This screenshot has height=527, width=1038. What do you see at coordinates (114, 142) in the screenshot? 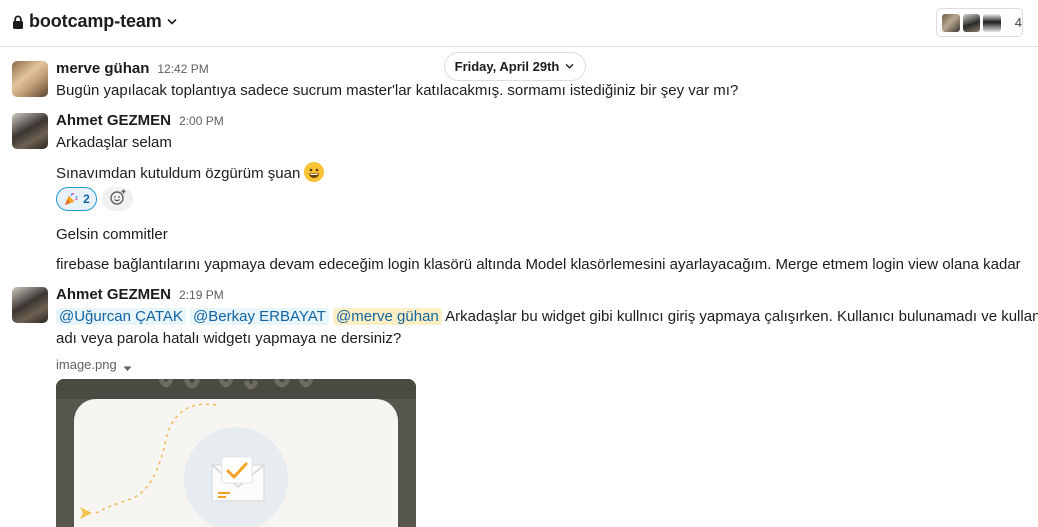
I see `message-text: Arkadaşlar selam` at bounding box center [114, 142].